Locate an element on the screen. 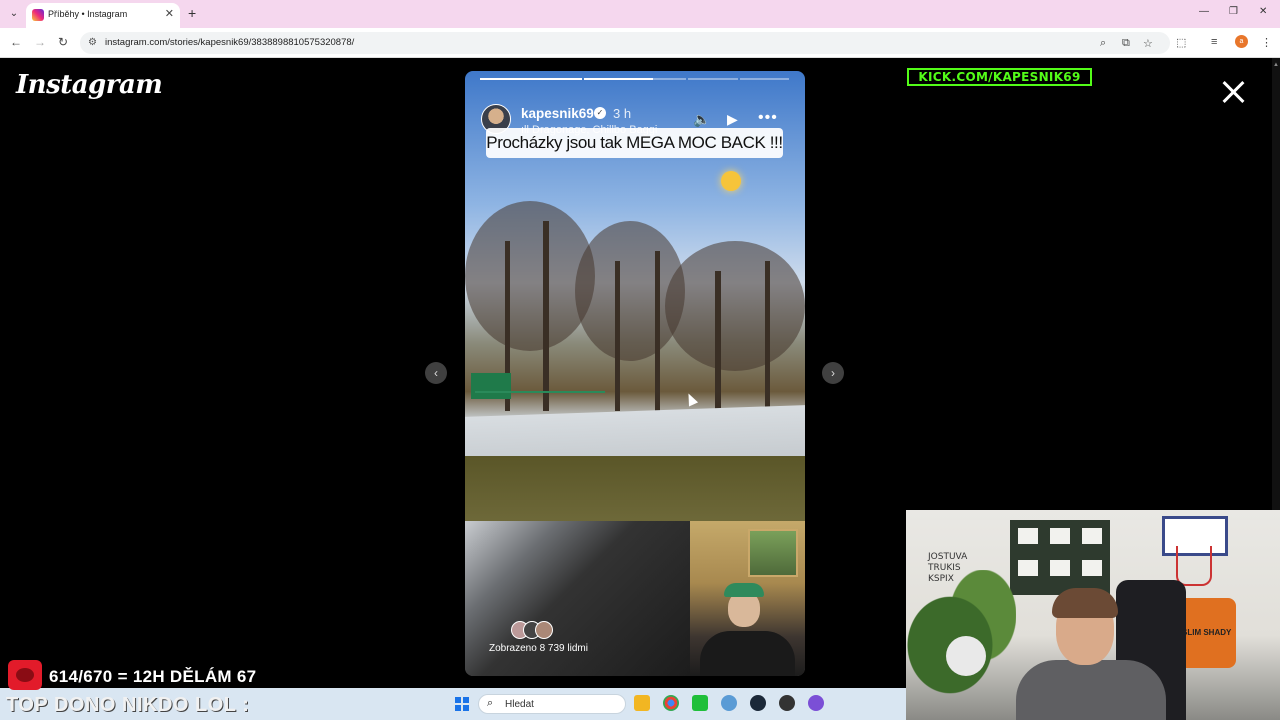 The width and height of the screenshot is (1280, 720). new-tab-icon: + is located at coordinates (192, 13).